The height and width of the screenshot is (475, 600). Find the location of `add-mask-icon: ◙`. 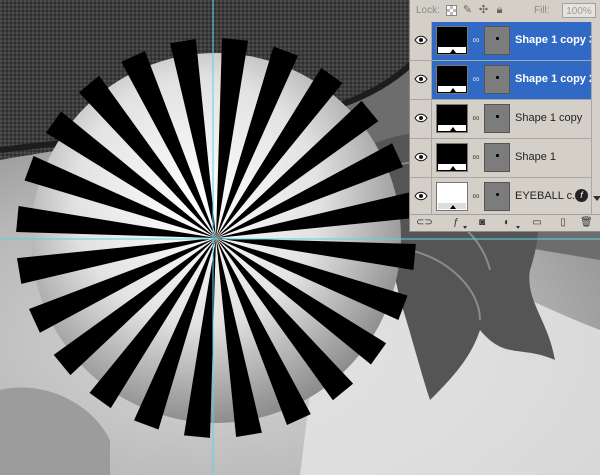

add-mask-icon: ◙ is located at coordinates (482, 223).